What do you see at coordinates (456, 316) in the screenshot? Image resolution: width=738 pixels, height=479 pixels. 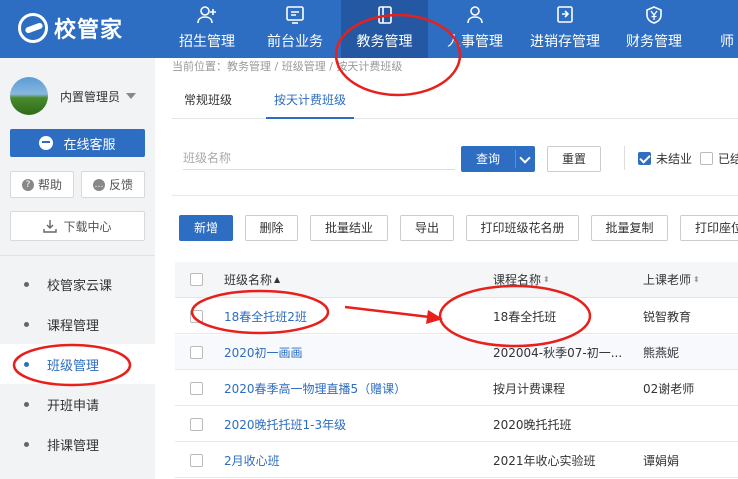 I see `table-row: 18春全托班2班 18春全托班 锐智教育` at bounding box center [456, 316].